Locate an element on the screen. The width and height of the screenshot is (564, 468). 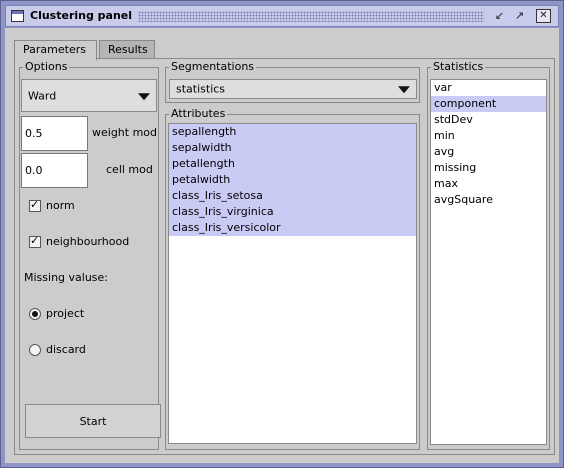
attributes-group-title: Attributes is located at coordinates (198, 113).